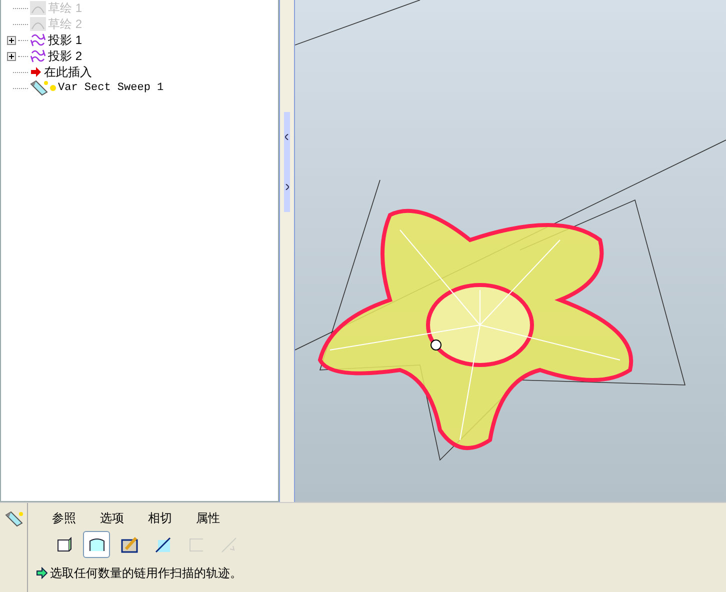 The image size is (726, 592). What do you see at coordinates (112, 518) in the screenshot?
I see `dashboard-tab: 选项` at bounding box center [112, 518].